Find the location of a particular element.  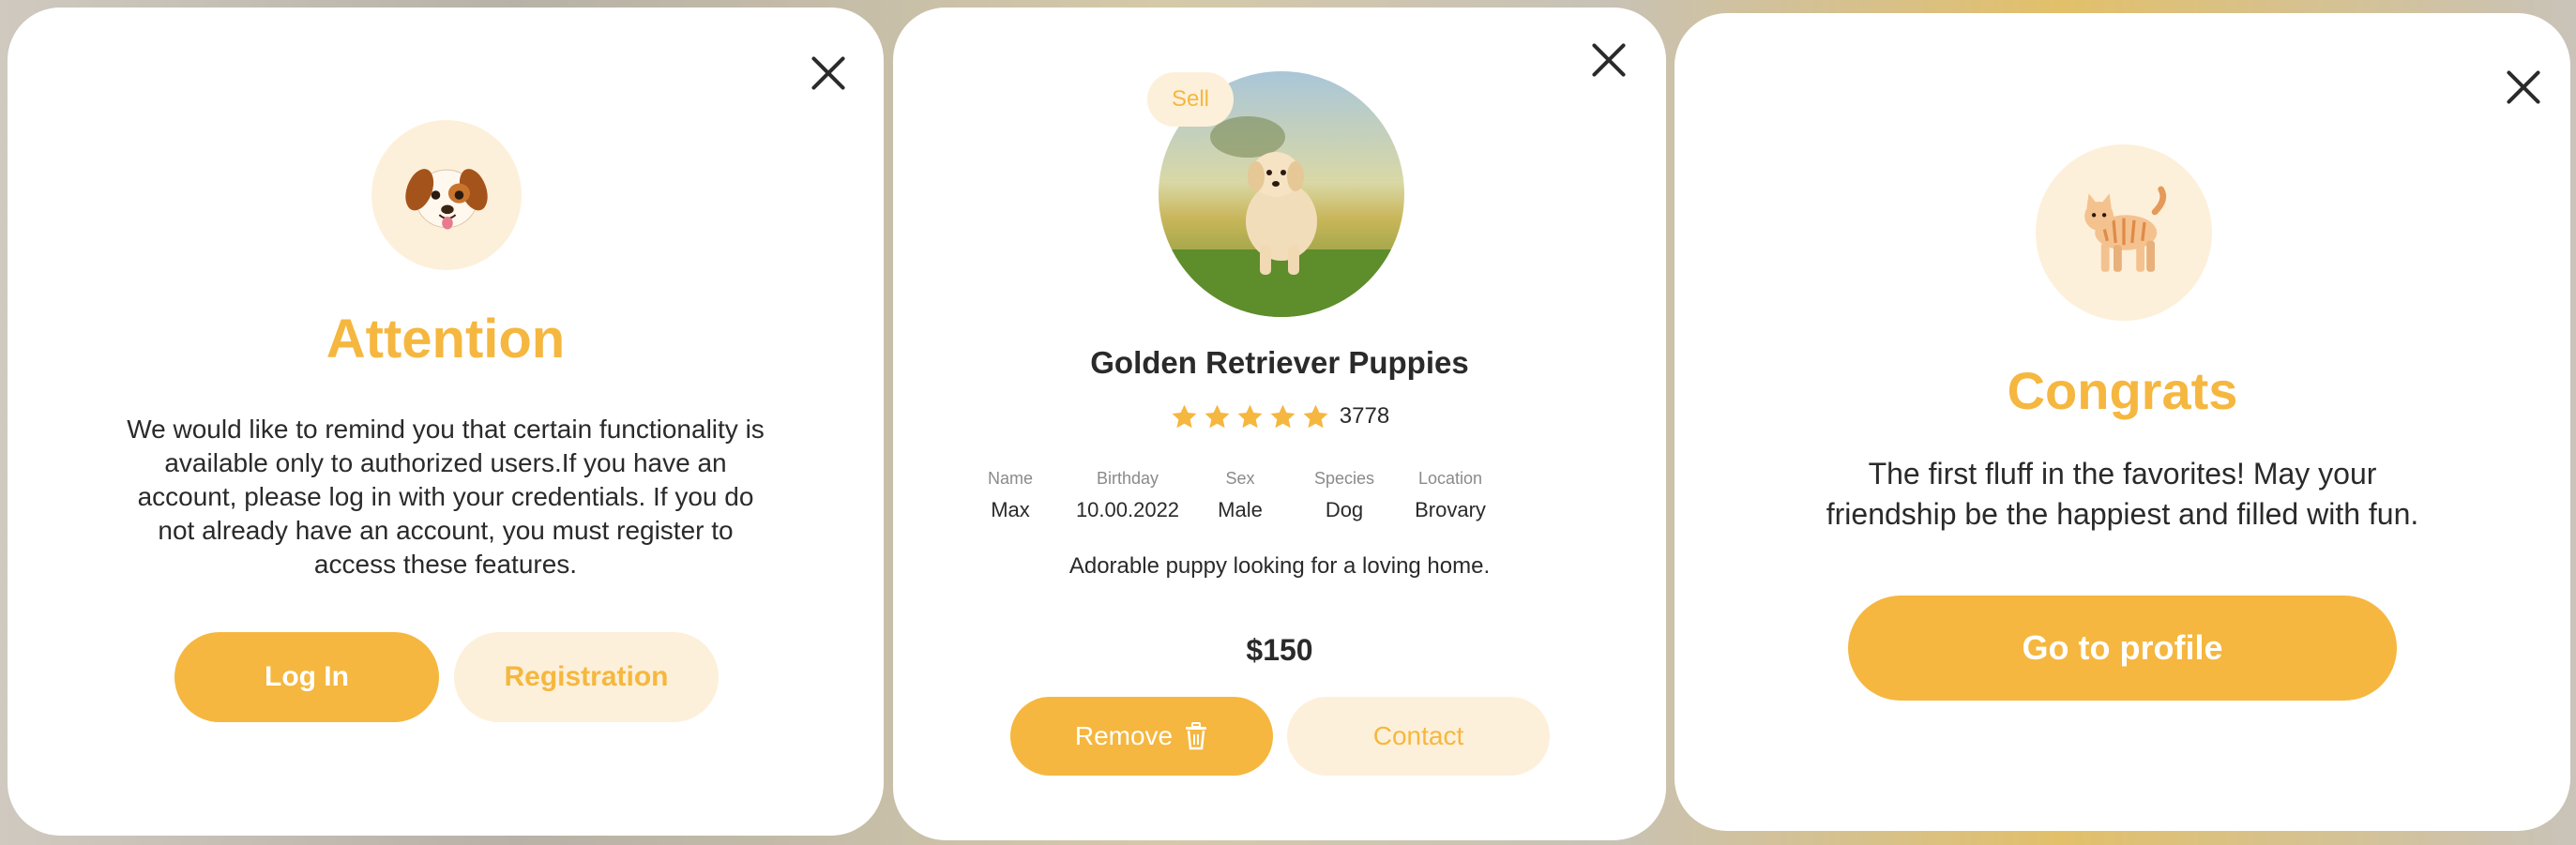

login-button: Log In is located at coordinates (306, 677).